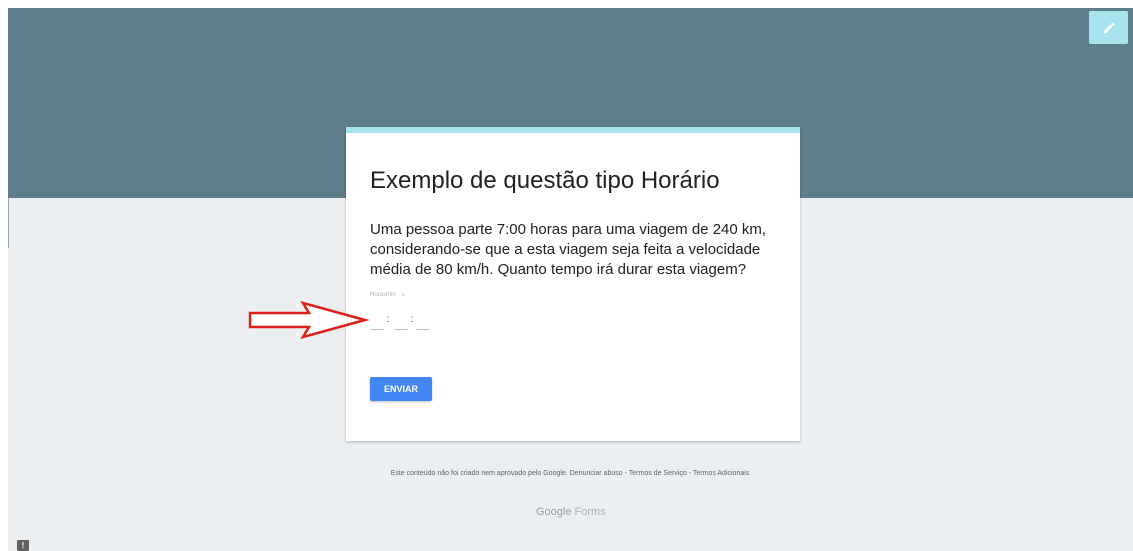 Image resolution: width=1133 pixels, height=551 pixels. What do you see at coordinates (376, 322) in the screenshot?
I see `hours-field` at bounding box center [376, 322].